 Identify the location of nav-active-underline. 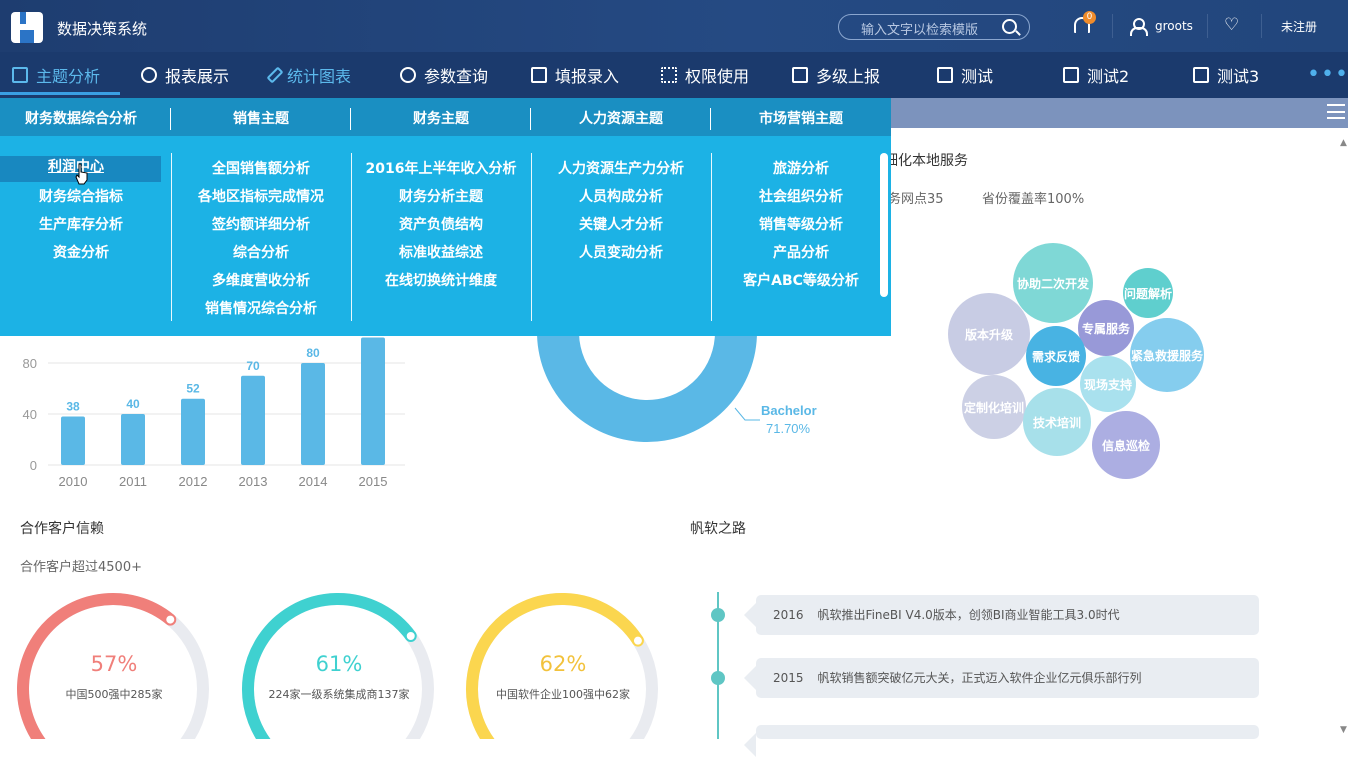
(60, 93).